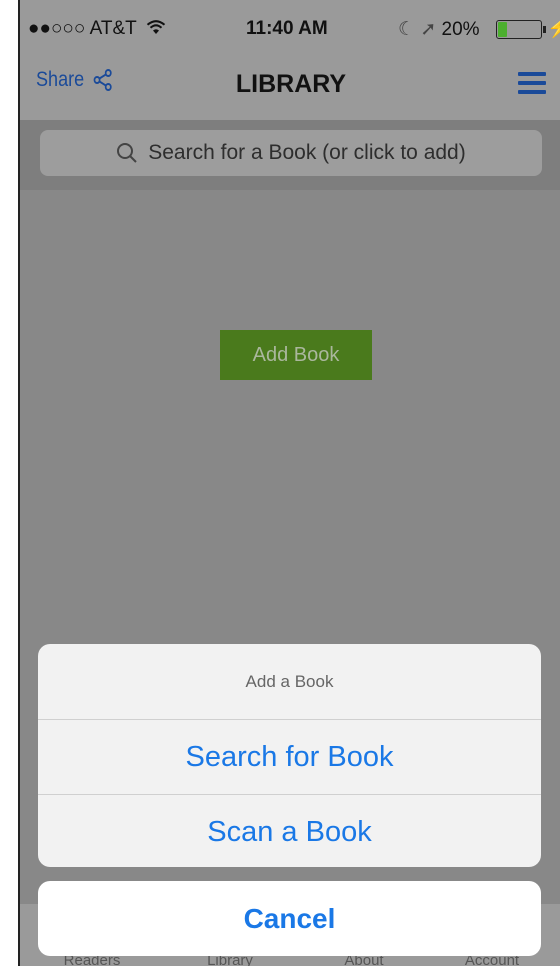 This screenshot has height=966, width=560. Describe the element at coordinates (289, 682) in the screenshot. I see `action-sheet-title: Add a Book` at that location.